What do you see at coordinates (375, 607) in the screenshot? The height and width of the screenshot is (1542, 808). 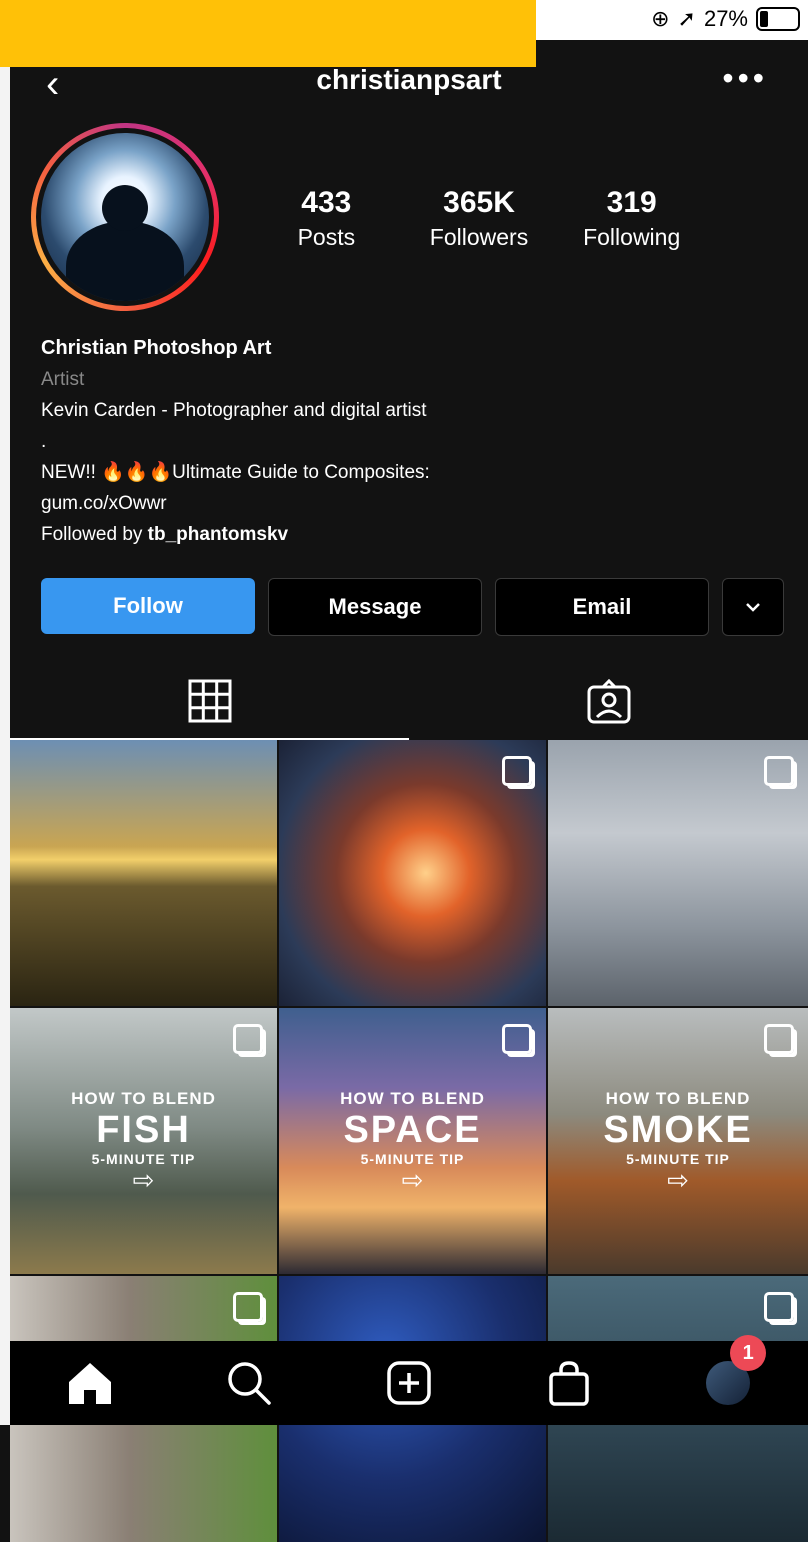 I see `message-button: Message` at bounding box center [375, 607].